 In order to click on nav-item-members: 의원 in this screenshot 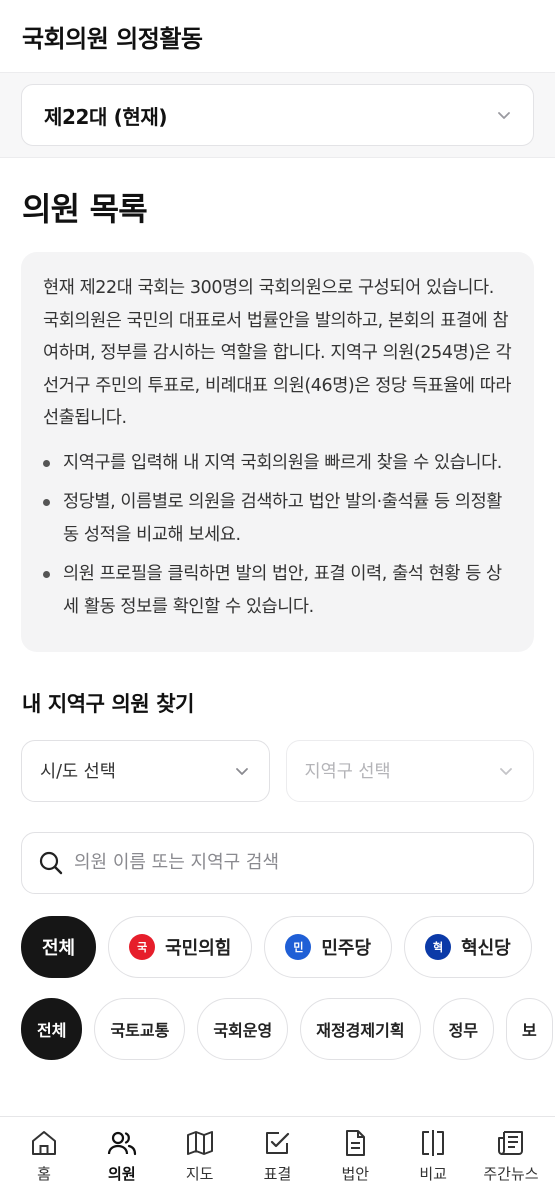, I will do `click(122, 1163)`.